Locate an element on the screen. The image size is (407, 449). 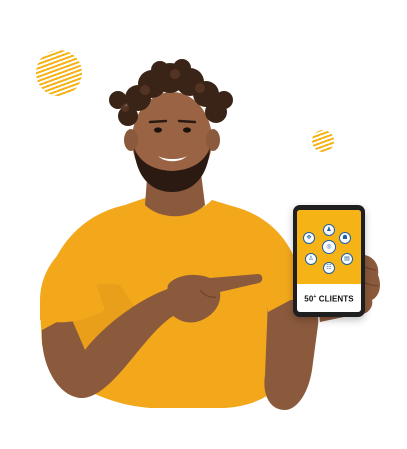
presentation-icon: ▤ is located at coordinates (347, 259).